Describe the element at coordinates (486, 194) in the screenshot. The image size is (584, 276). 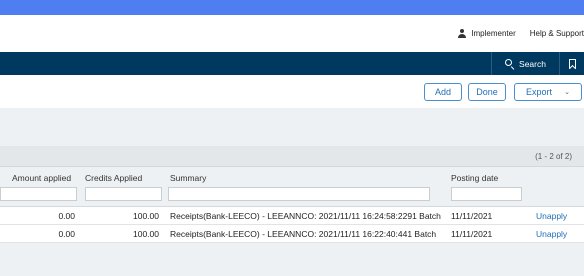
I see `posting-date-filter-input` at that location.